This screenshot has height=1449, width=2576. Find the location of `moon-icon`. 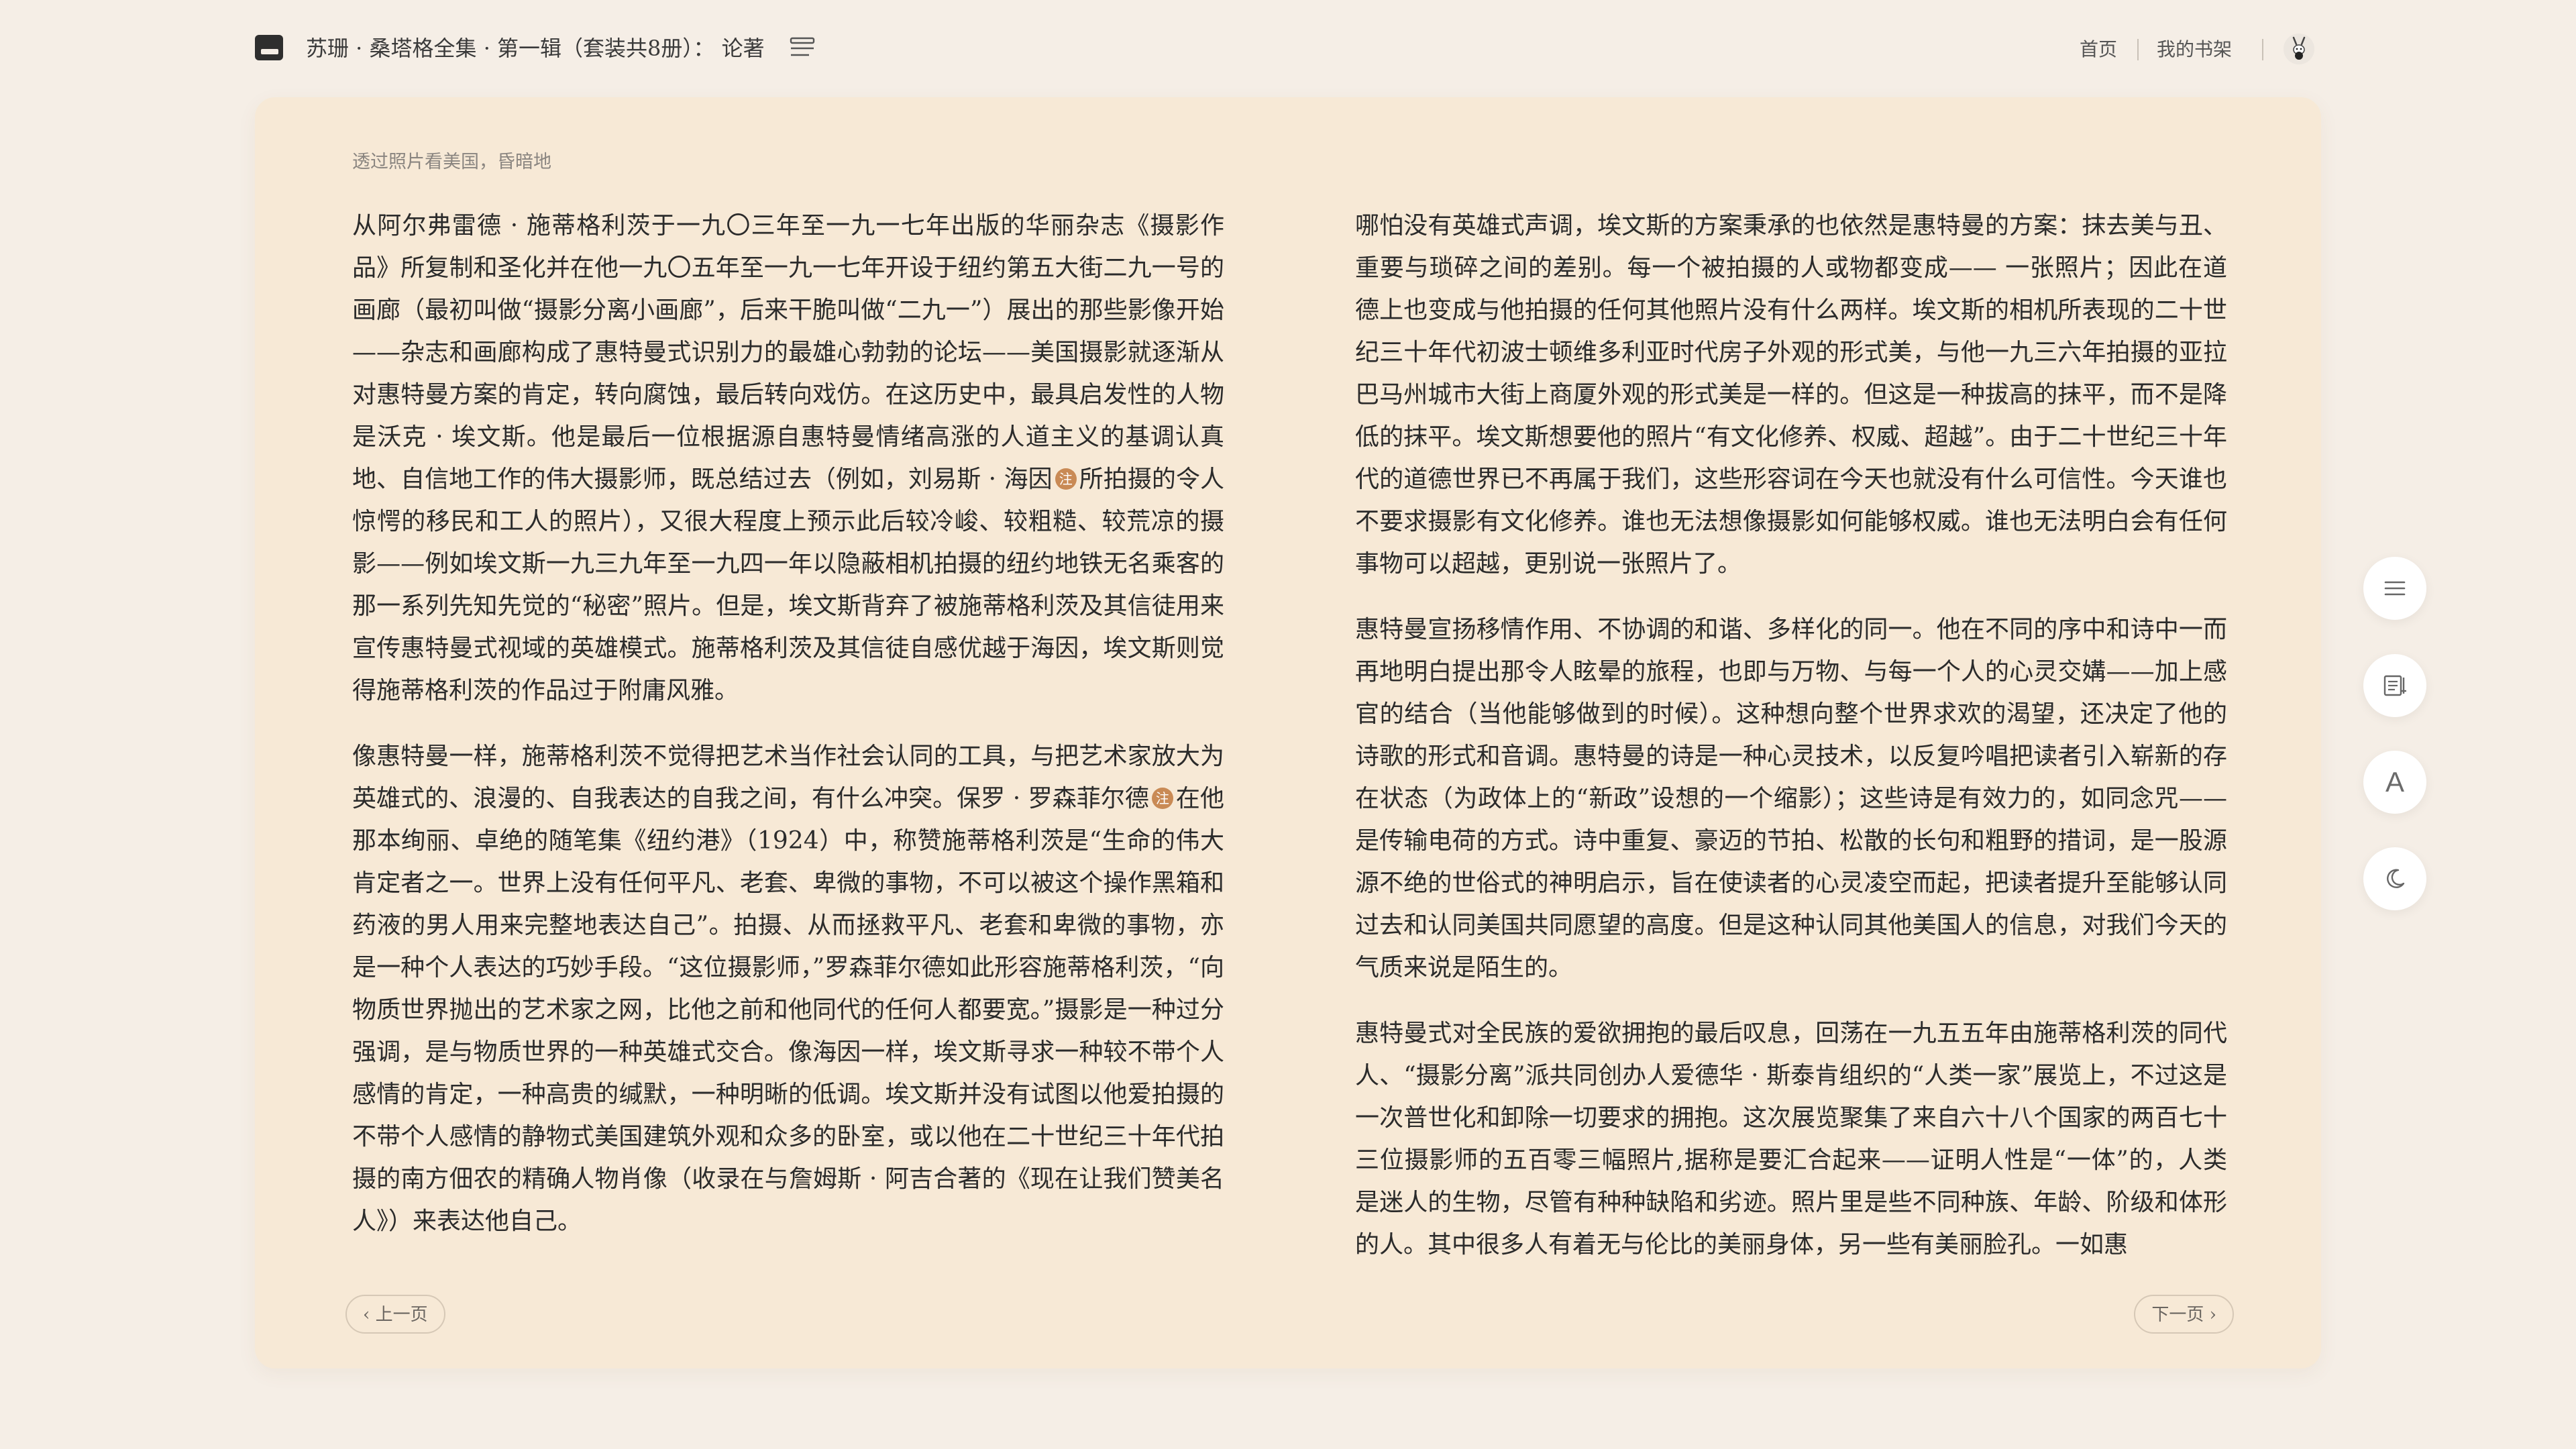

moon-icon is located at coordinates (2396, 878).